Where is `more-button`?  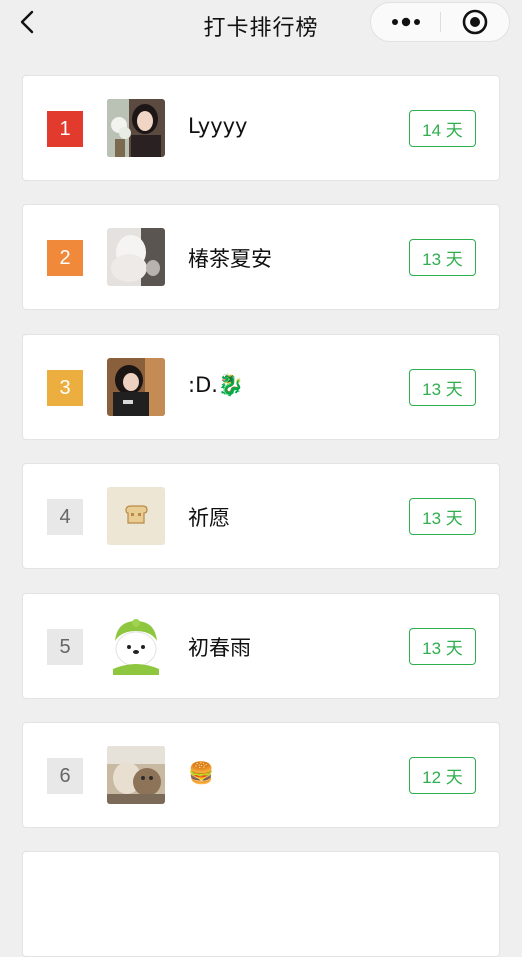 more-button is located at coordinates (405, 22).